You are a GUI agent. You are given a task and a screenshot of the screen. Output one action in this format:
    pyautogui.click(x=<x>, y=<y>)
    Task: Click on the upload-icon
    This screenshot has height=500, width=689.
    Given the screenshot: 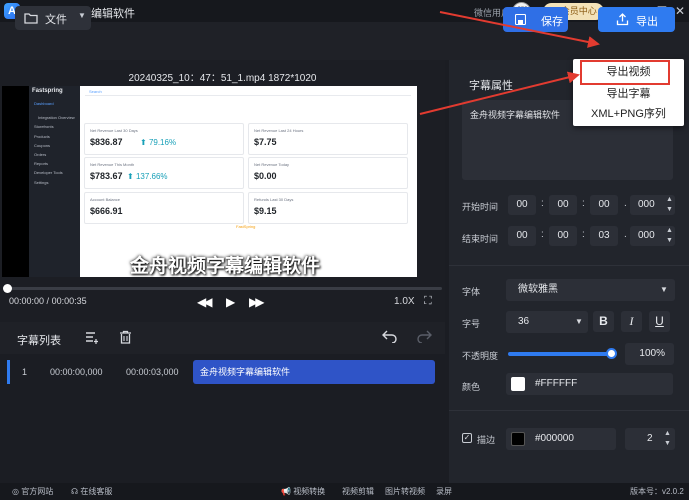 What is the action you would take?
    pyautogui.click(x=622, y=19)
    